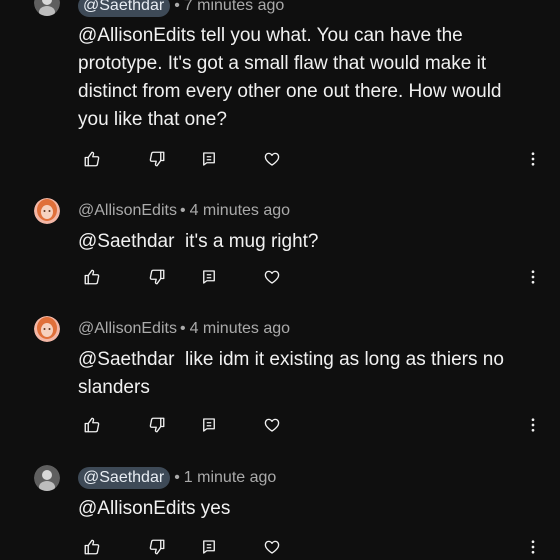  I want to click on comment-text: @Saethdar it's a mug right?, so click(198, 241).